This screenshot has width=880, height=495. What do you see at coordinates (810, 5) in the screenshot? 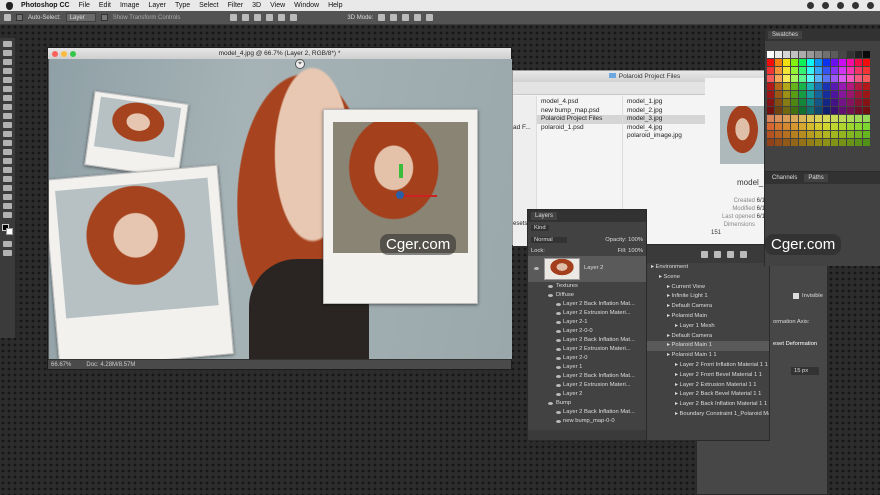
I see `wifi-icon` at bounding box center [810, 5].